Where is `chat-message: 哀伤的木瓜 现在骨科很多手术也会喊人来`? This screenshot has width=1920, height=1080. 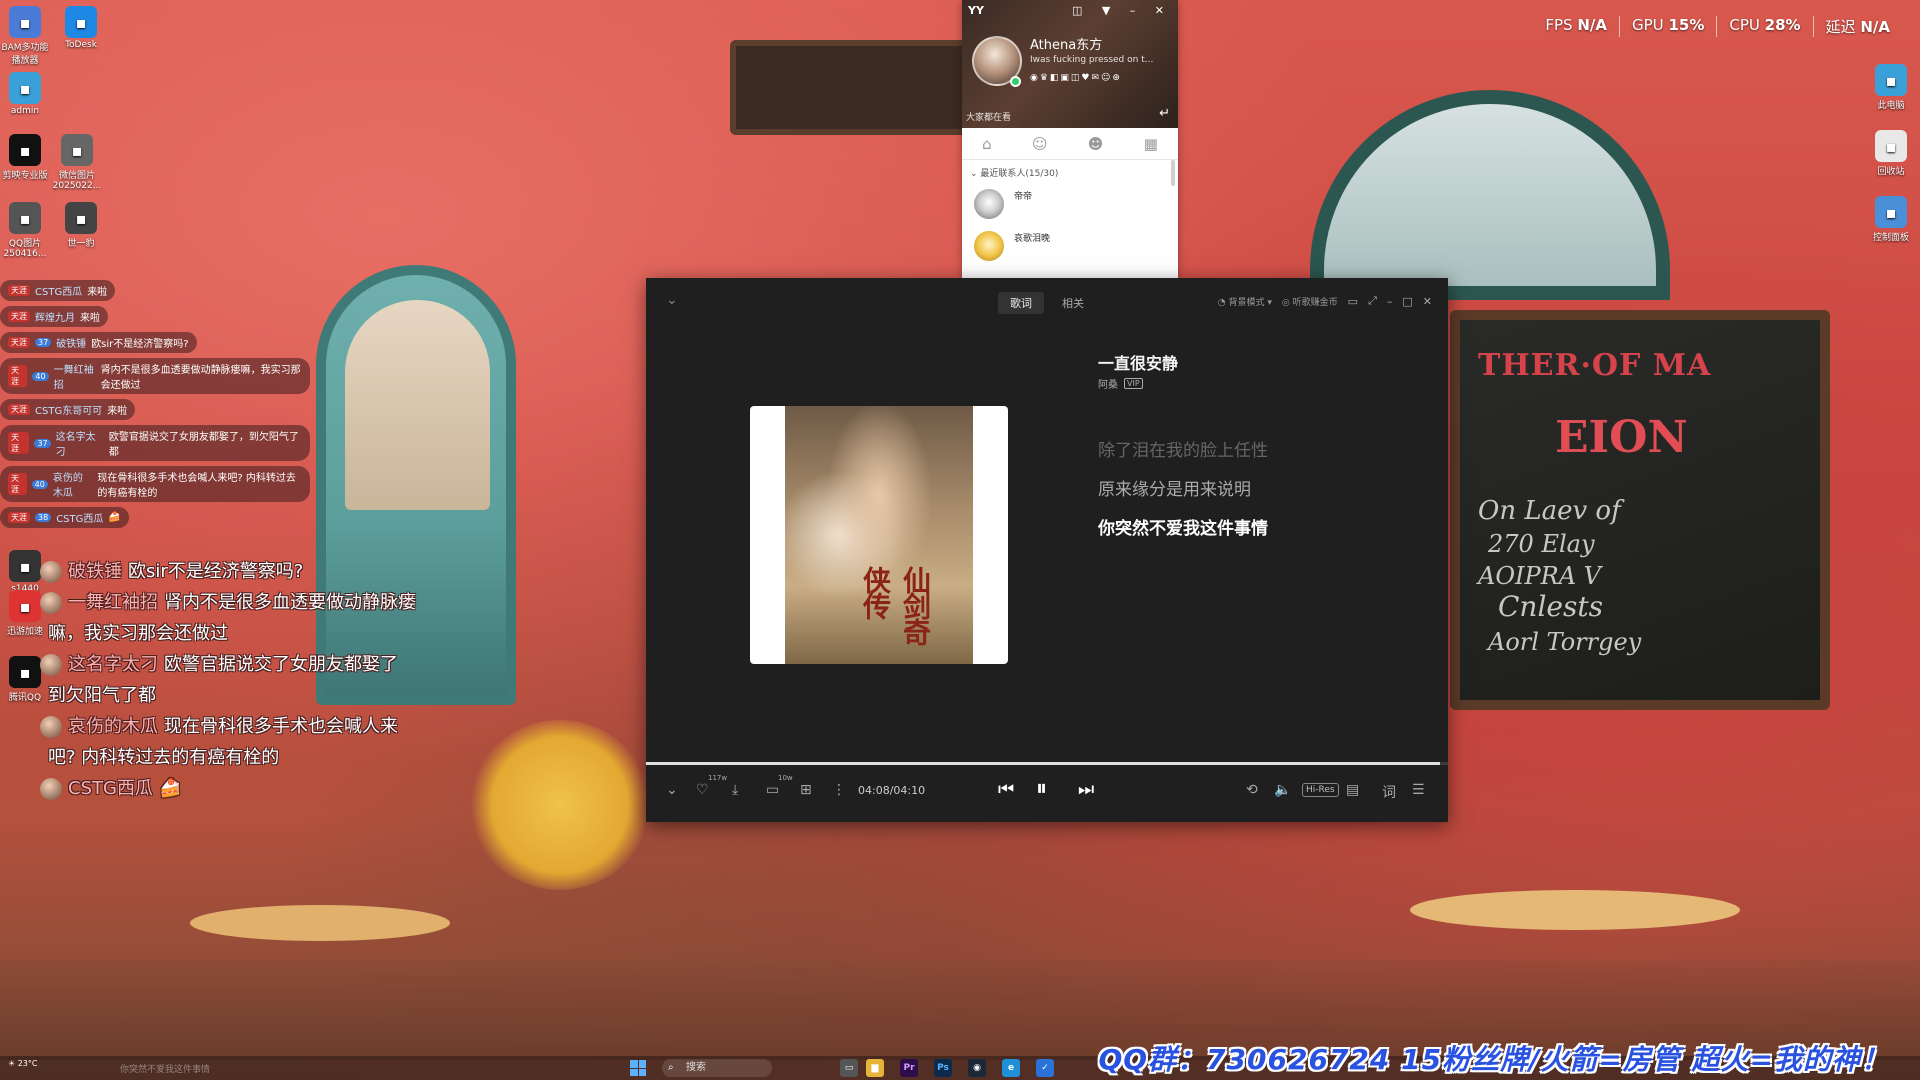
chat-message: 哀伤的木瓜 现在骨科很多手术也会喊人来 is located at coordinates (270, 726).